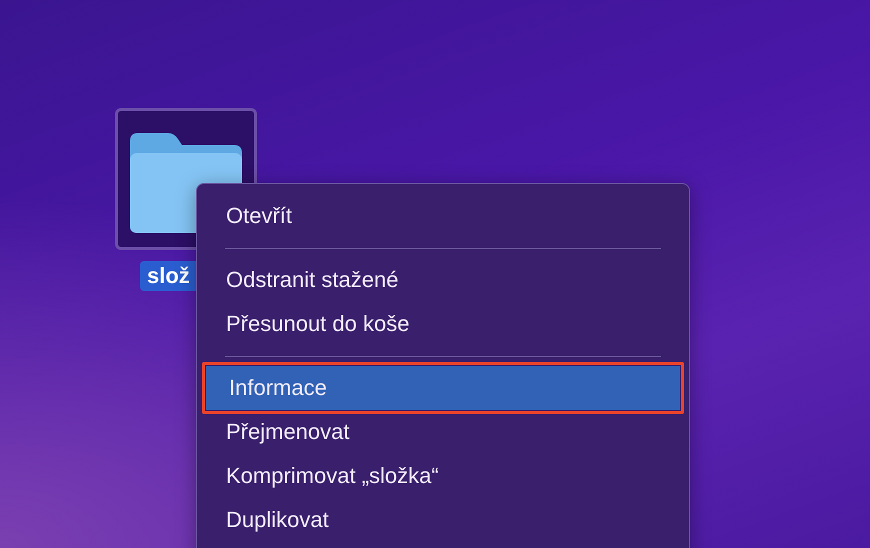  Describe the element at coordinates (443, 324) in the screenshot. I see `menu-item: Přesunout do koše` at that location.